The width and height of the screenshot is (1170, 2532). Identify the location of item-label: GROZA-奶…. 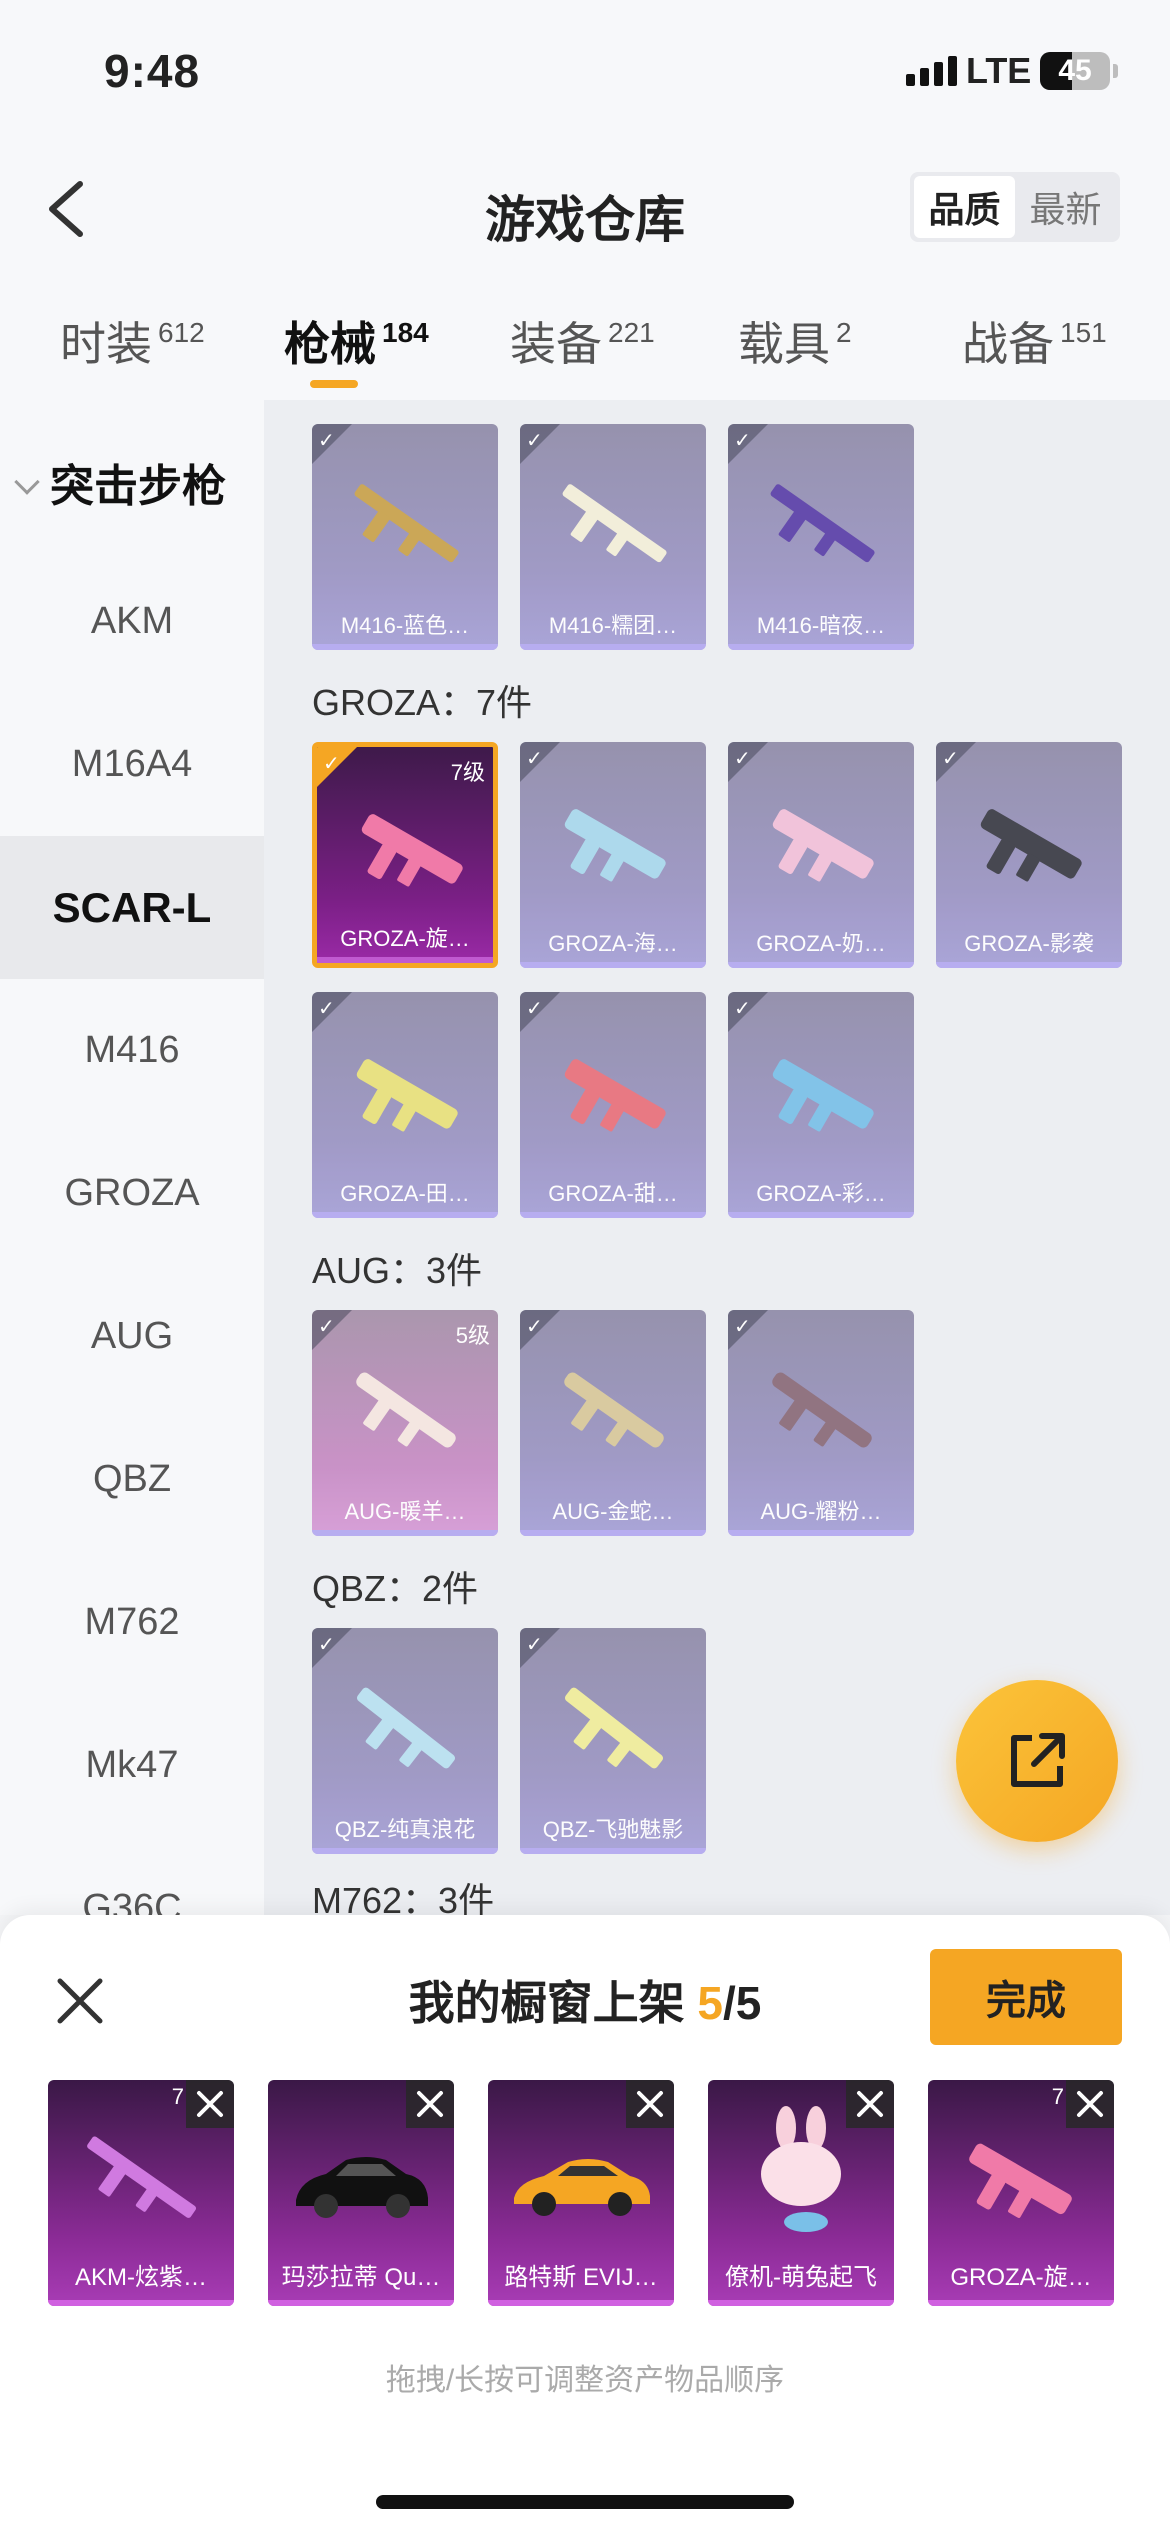
(821, 943).